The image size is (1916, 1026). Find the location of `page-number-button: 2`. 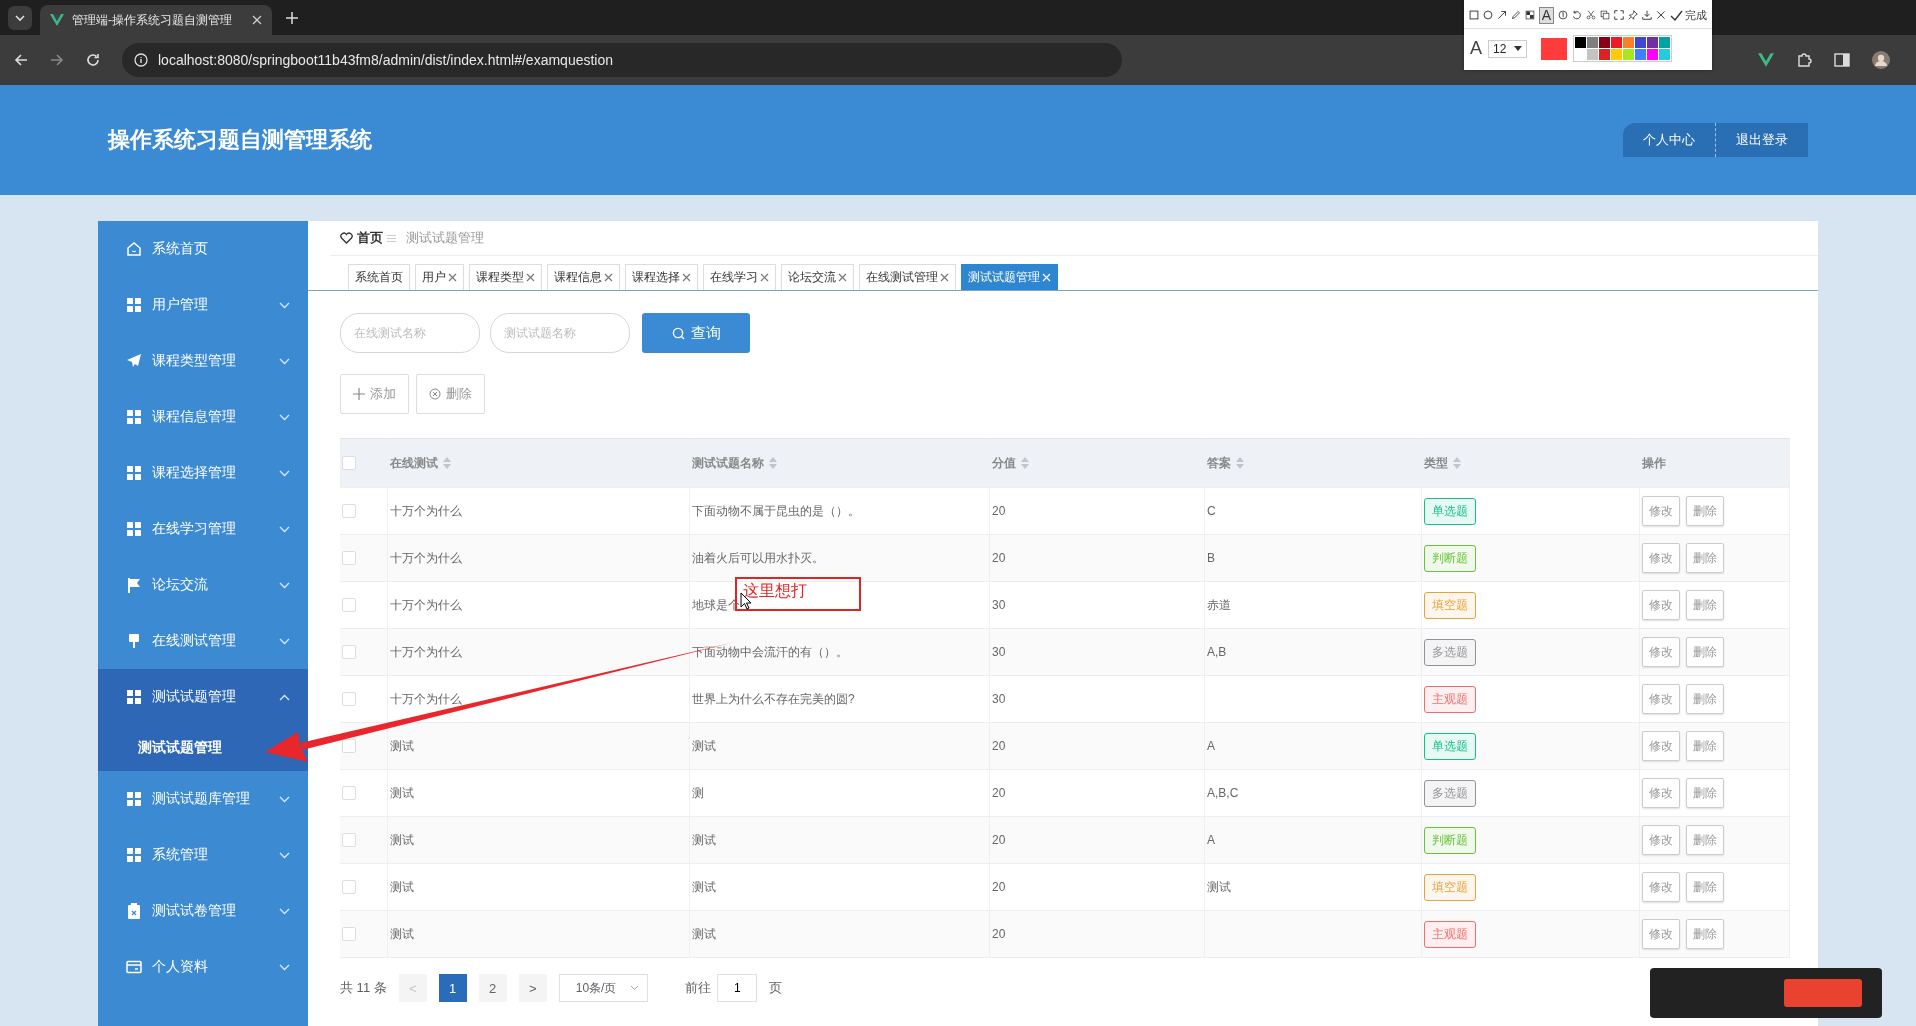

page-number-button: 2 is located at coordinates (492, 988).